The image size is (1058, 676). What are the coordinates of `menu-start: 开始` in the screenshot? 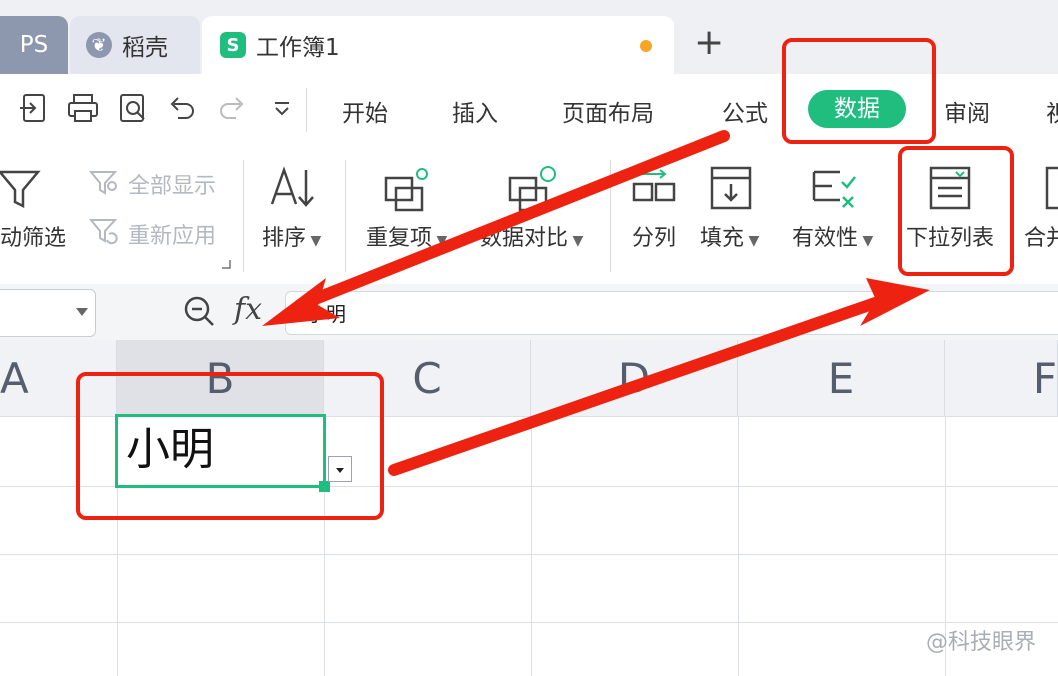 It's located at (365, 111).